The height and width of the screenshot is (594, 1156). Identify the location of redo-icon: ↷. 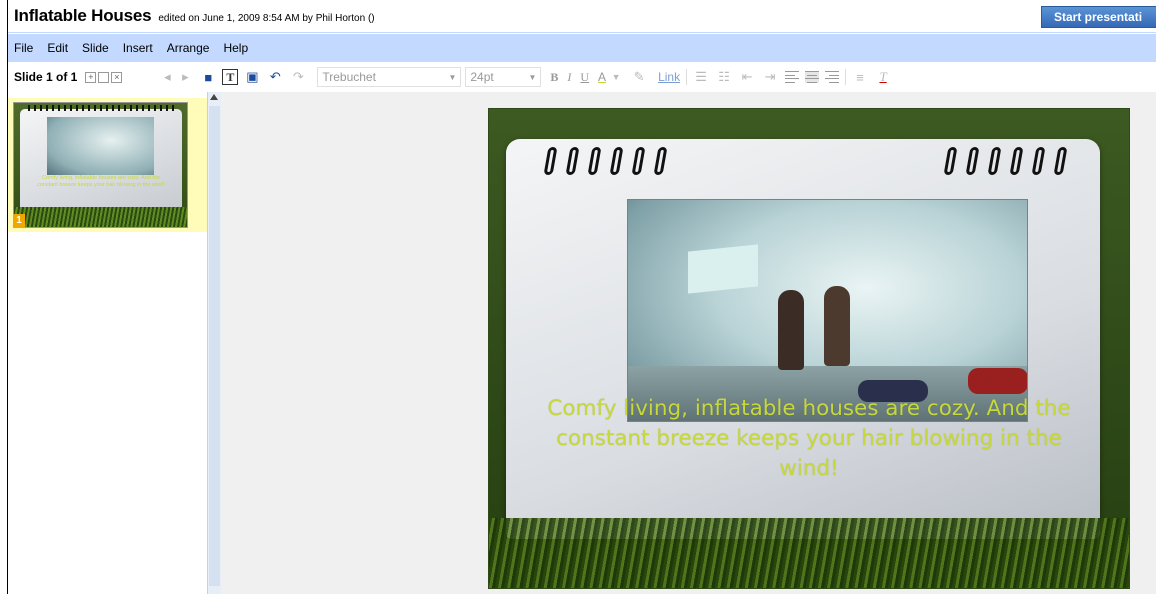
(298, 77).